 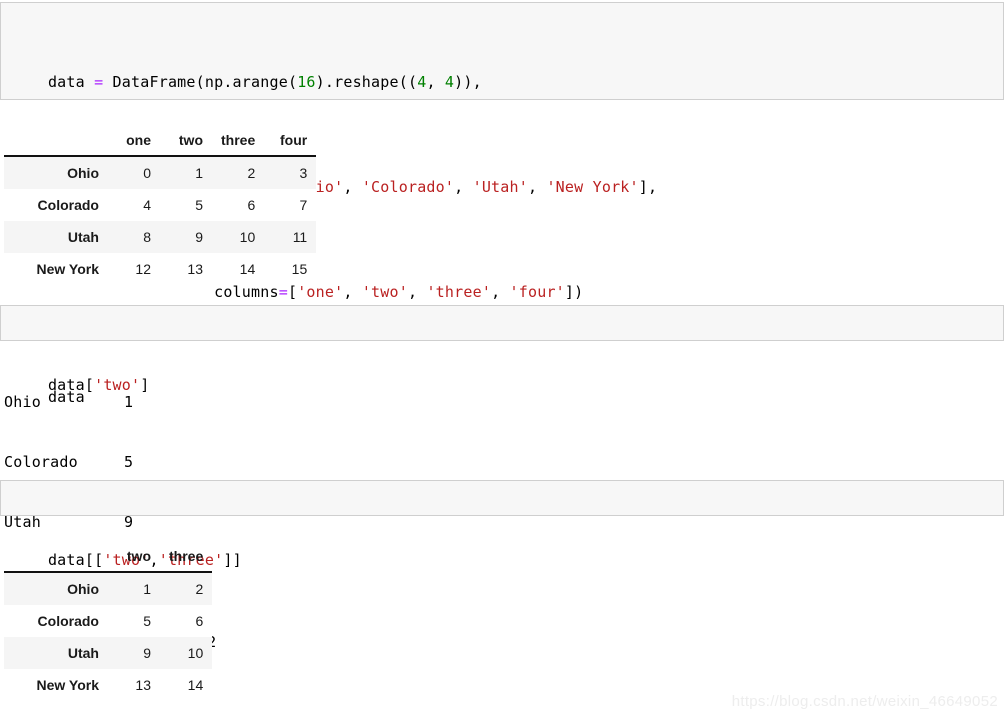 I want to click on table-column-header: one, so click(x=134, y=141).